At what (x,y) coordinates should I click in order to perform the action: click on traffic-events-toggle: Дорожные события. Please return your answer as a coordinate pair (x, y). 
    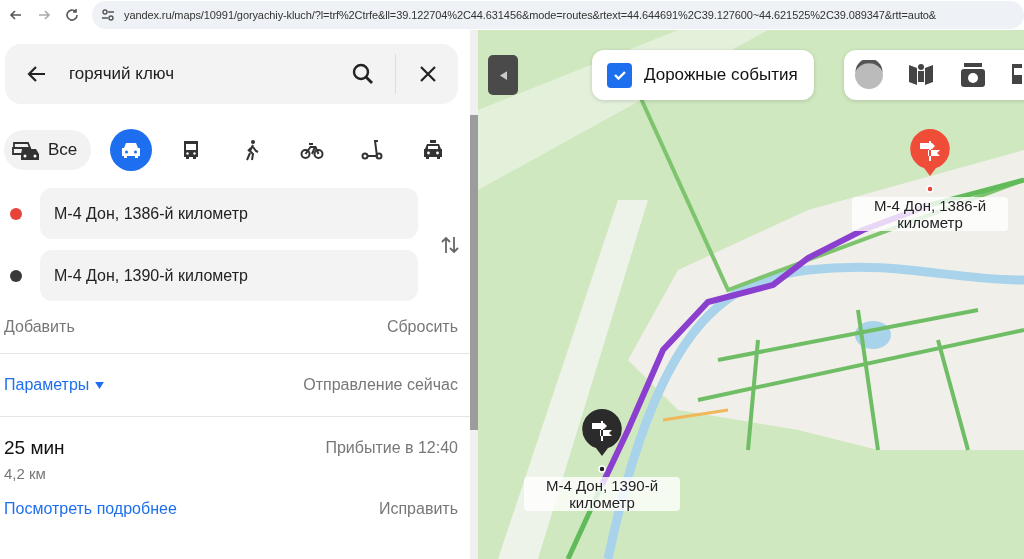
    Looking at the image, I should click on (703, 75).